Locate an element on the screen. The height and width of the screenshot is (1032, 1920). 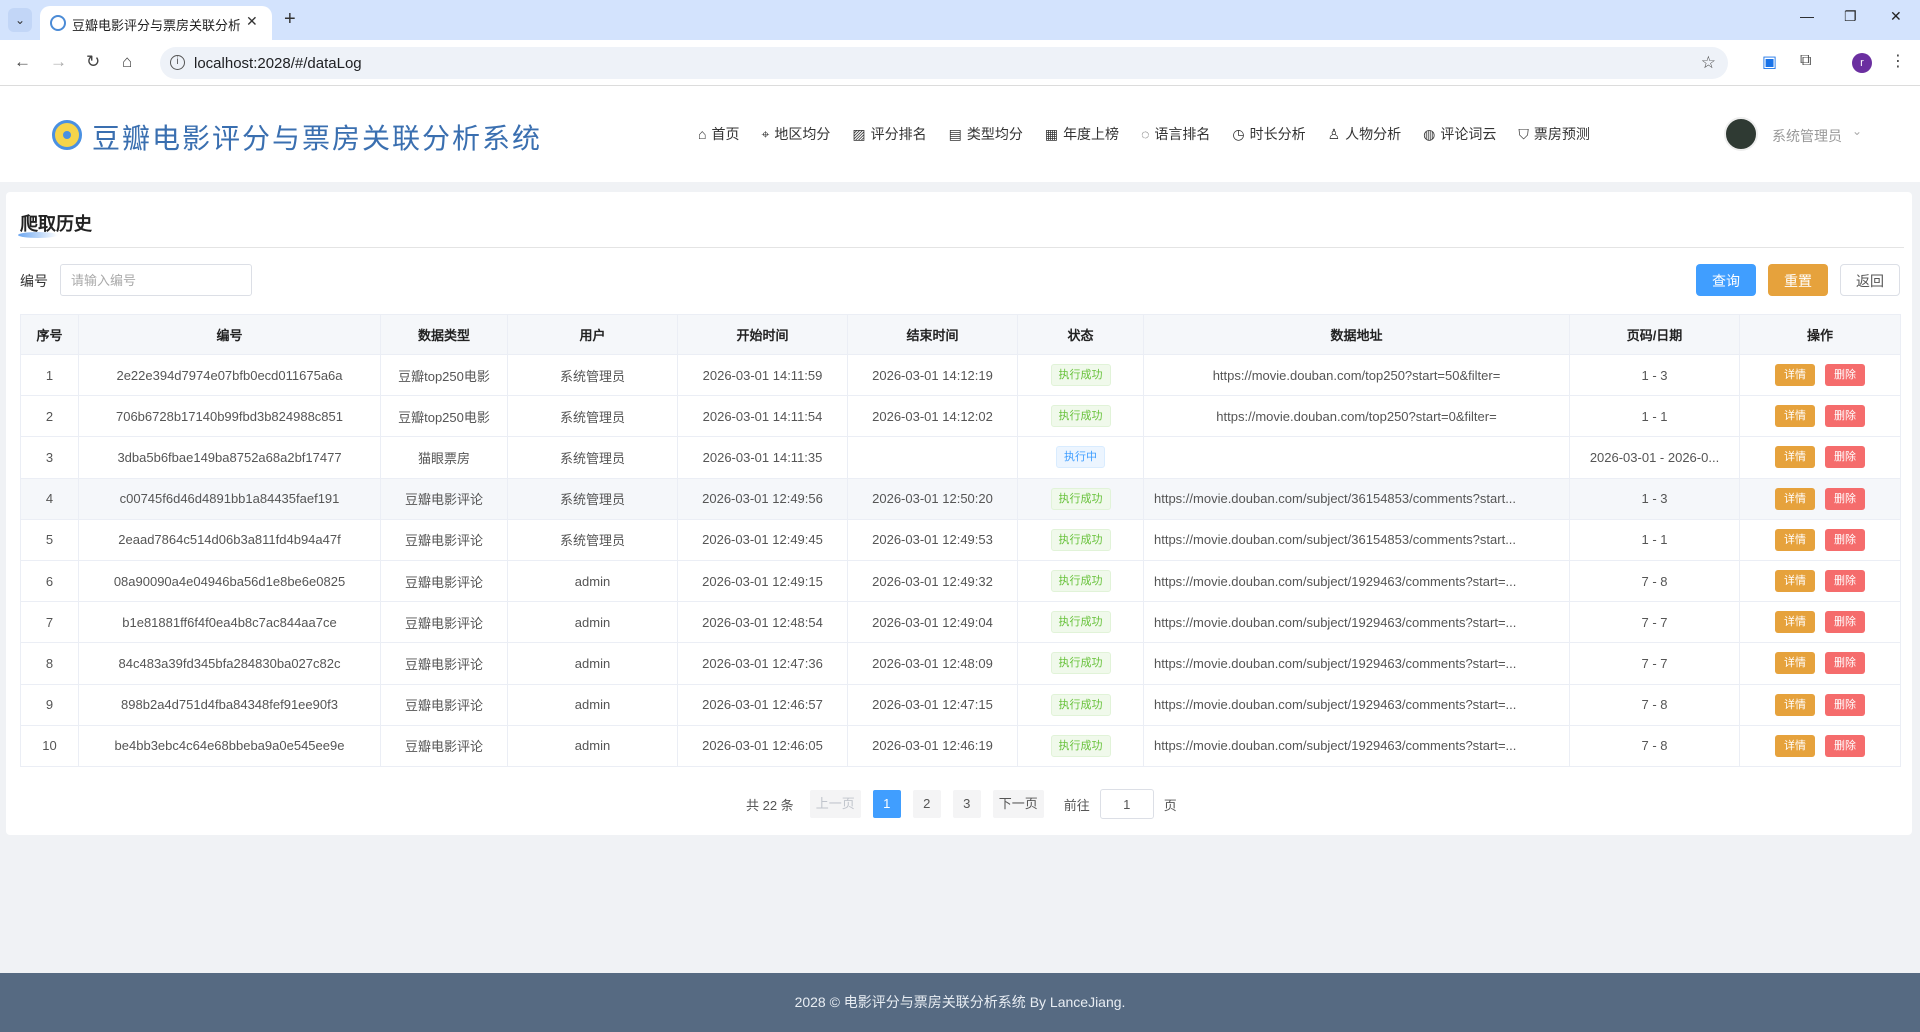
page-2-button: 2 is located at coordinates (926, 804).